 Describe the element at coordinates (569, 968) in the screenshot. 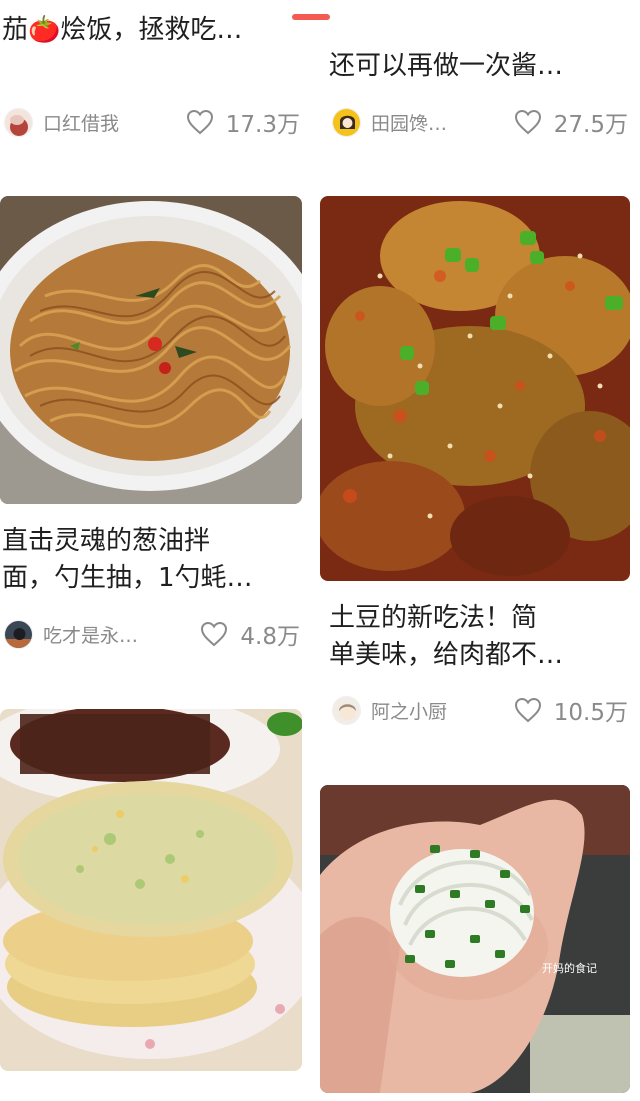

I see `image-watermark: 开妈的食记` at that location.